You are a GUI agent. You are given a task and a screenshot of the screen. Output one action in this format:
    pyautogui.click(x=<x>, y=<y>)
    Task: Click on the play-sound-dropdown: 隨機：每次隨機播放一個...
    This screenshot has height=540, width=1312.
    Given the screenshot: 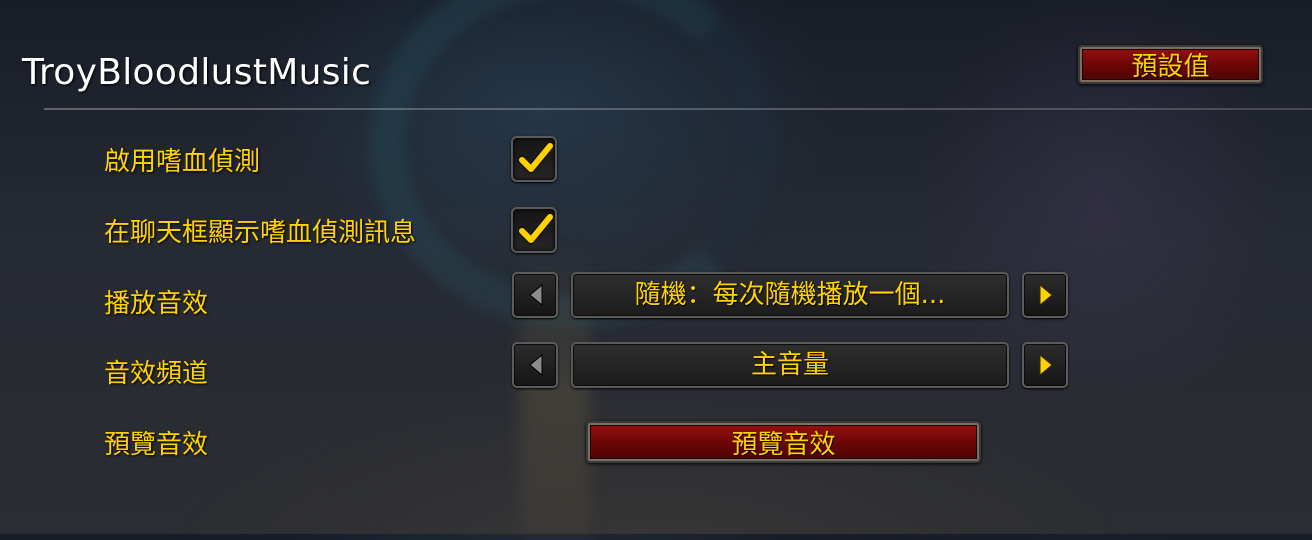 What is the action you would take?
    pyautogui.click(x=790, y=295)
    